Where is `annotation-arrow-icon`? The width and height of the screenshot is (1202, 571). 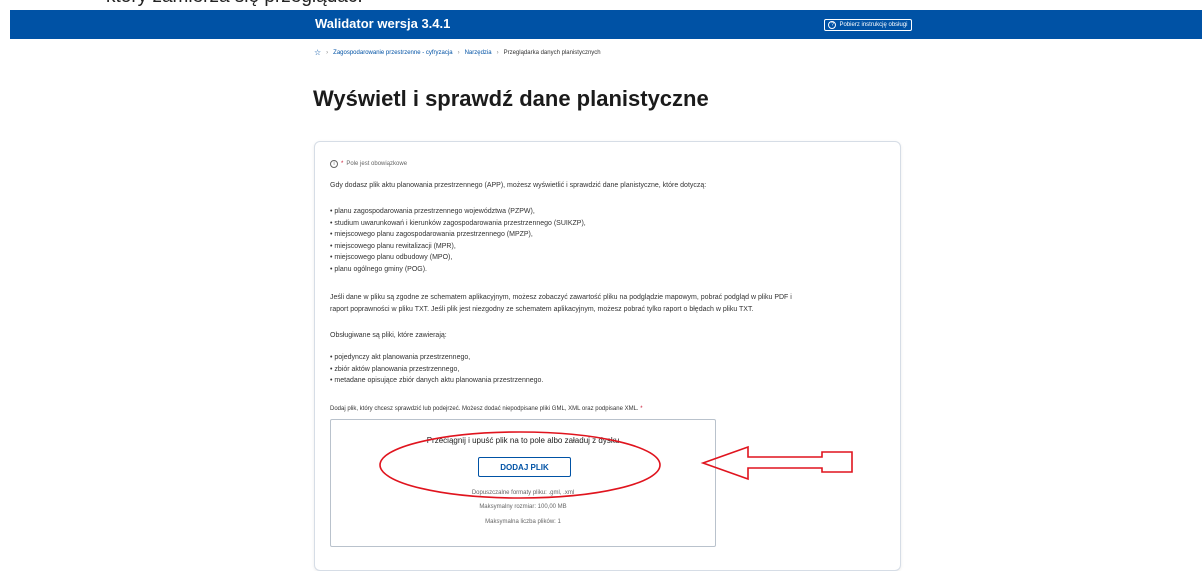
annotation-arrow-icon is located at coordinates (776, 463).